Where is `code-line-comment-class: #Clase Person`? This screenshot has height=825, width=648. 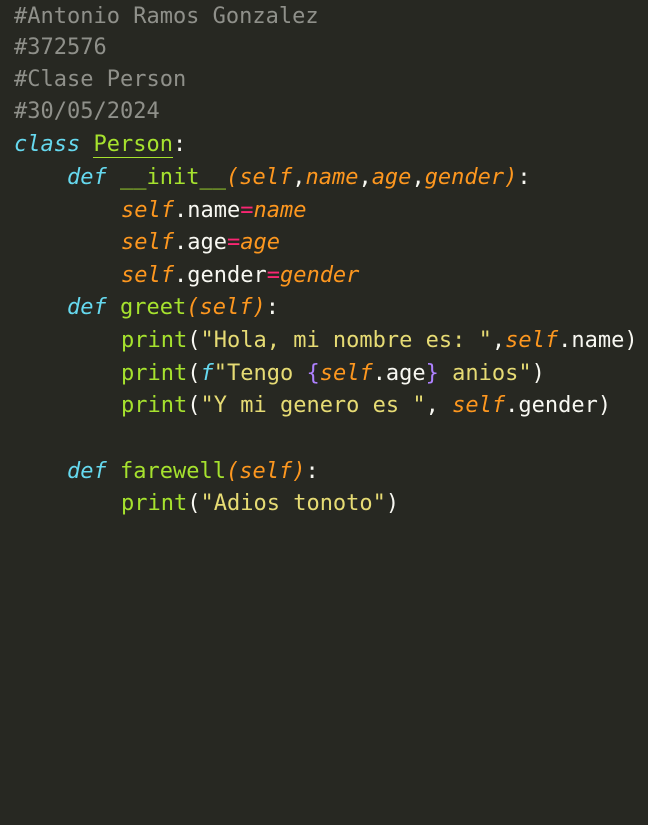 code-line-comment-class: #Clase Person is located at coordinates (100, 79).